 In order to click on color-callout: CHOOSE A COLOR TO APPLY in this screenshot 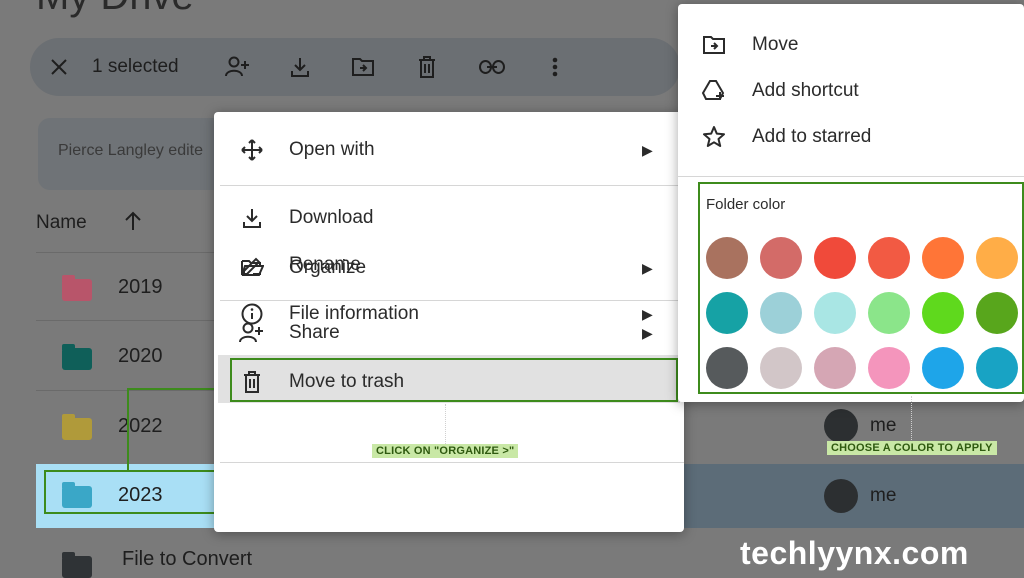, I will do `click(912, 448)`.